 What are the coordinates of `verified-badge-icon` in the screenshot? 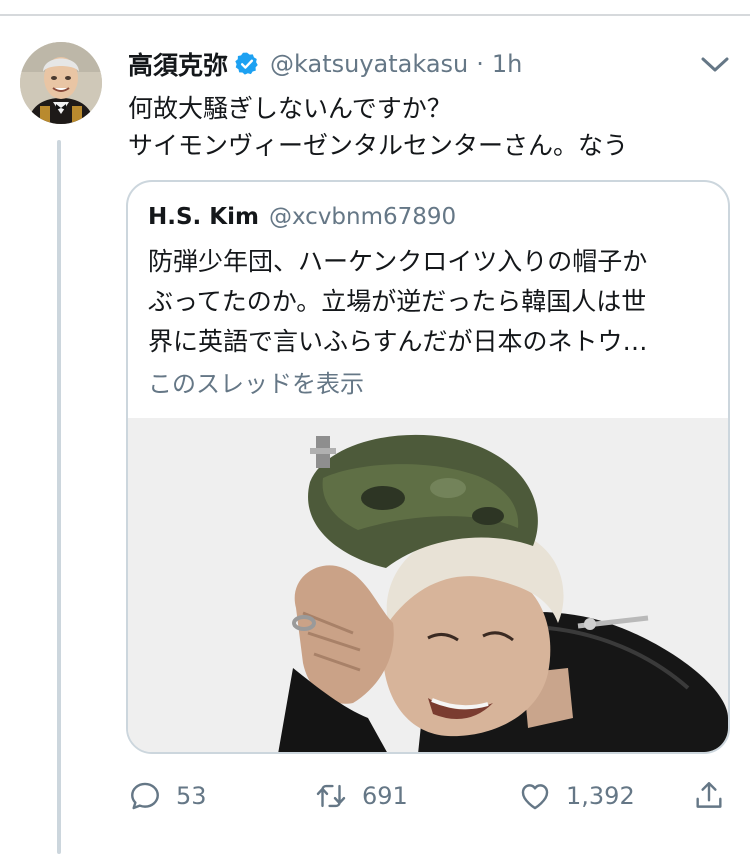 It's located at (246, 63).